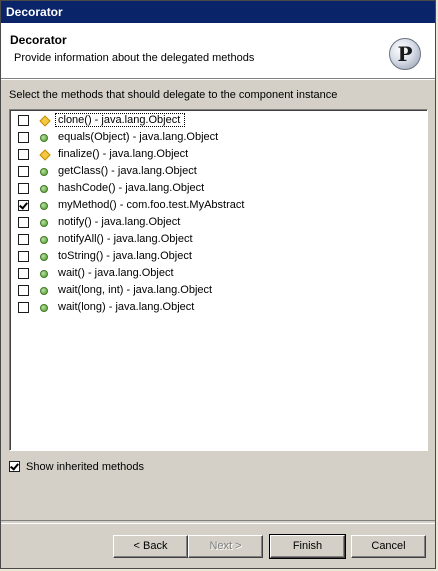  Describe the element at coordinates (135, 290) in the screenshot. I see `method-label: wait(long, int) - java.lang.Object` at that location.